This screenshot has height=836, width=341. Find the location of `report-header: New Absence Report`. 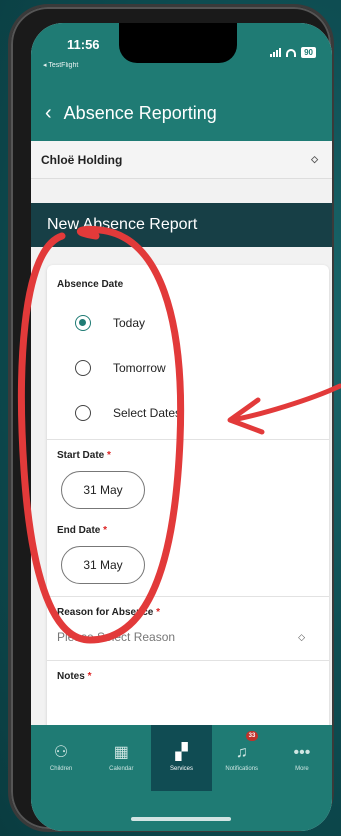

report-header: New Absence Report is located at coordinates (181, 225).